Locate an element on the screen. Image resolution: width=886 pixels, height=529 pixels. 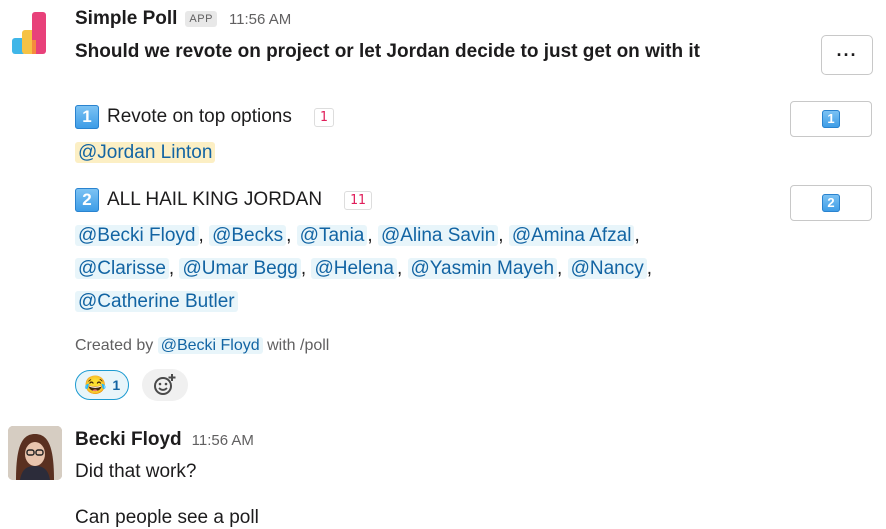
user-mention: @Becks is located at coordinates (248, 235).